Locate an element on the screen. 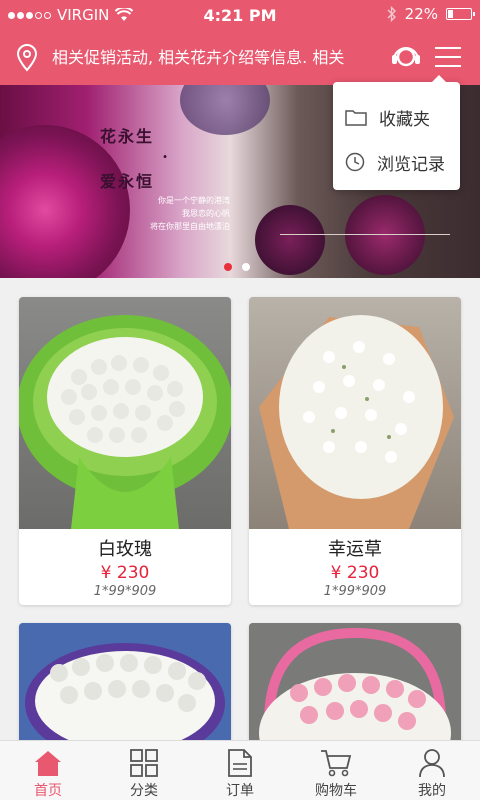  tab-home: 首页 is located at coordinates (48, 770).